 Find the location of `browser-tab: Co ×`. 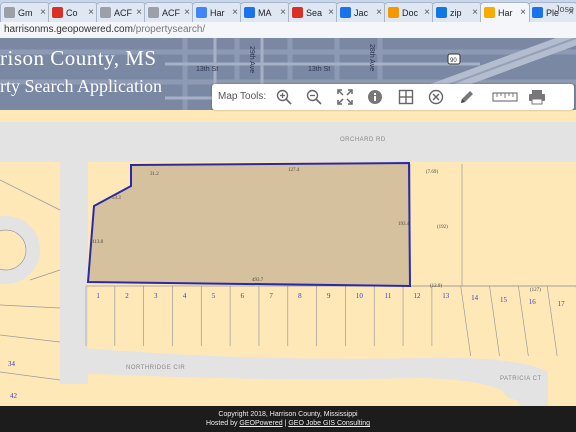

browser-tab: Co × is located at coordinates (73, 12).